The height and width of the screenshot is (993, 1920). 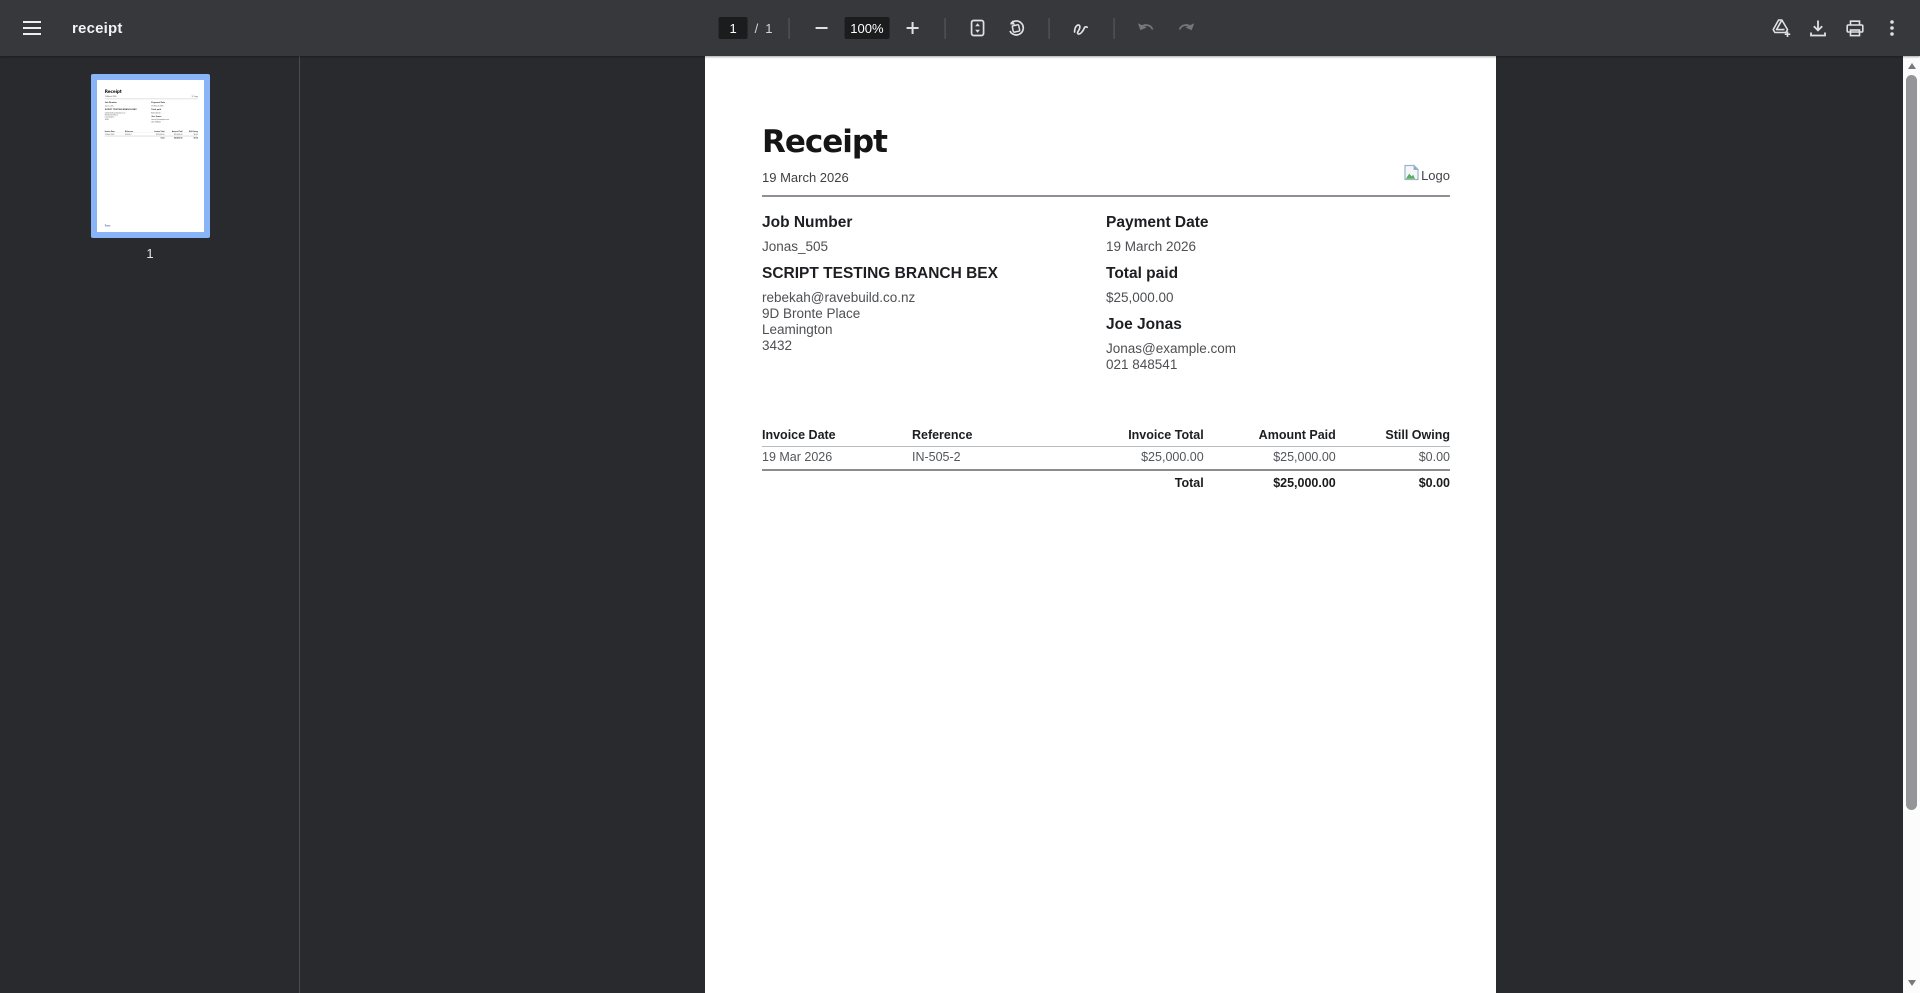 I want to click on save-to-drive-icon, so click(x=1781, y=28).